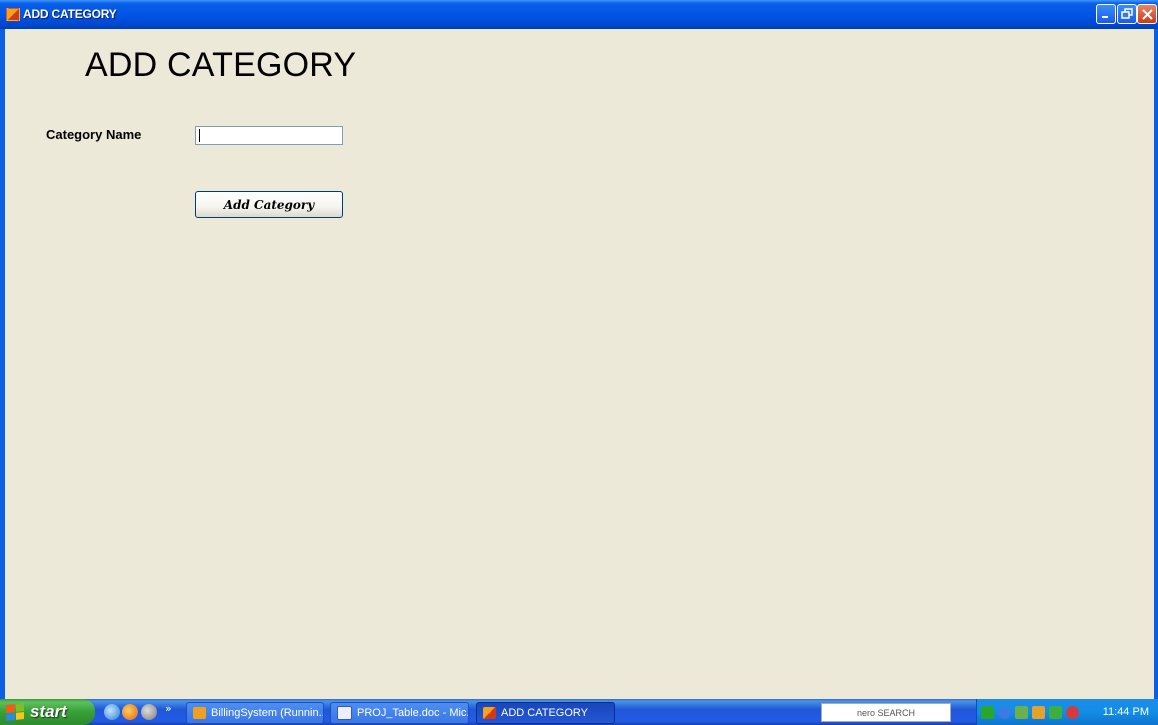  Describe the element at coordinates (221, 65) in the screenshot. I see `page-title: ADD CATEGORY` at that location.